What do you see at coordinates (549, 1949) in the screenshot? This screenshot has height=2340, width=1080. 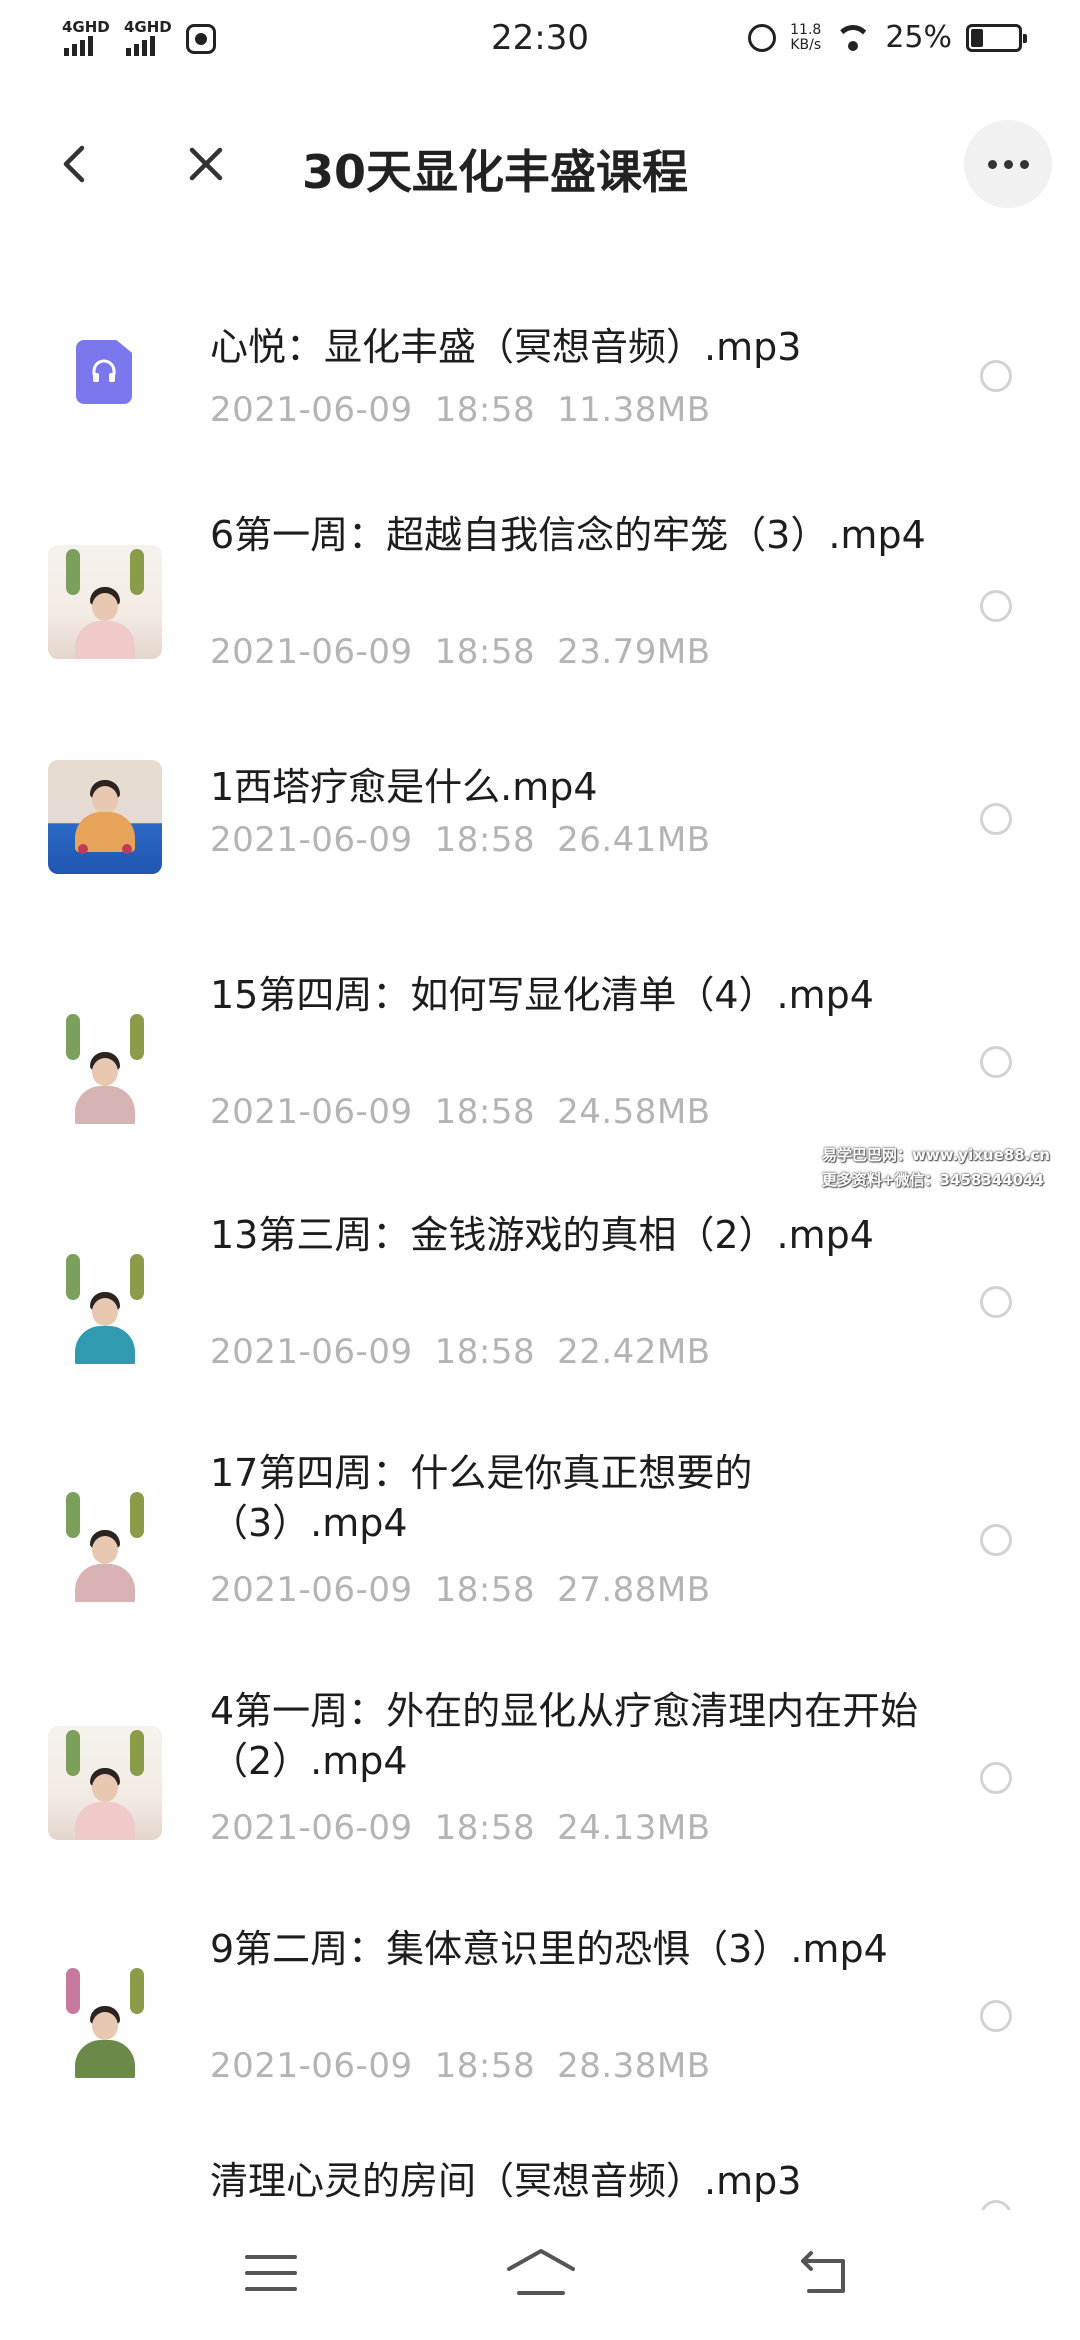 I see `file-name: 9第二周：集体意识里的恐惧（3）.mp4` at bounding box center [549, 1949].